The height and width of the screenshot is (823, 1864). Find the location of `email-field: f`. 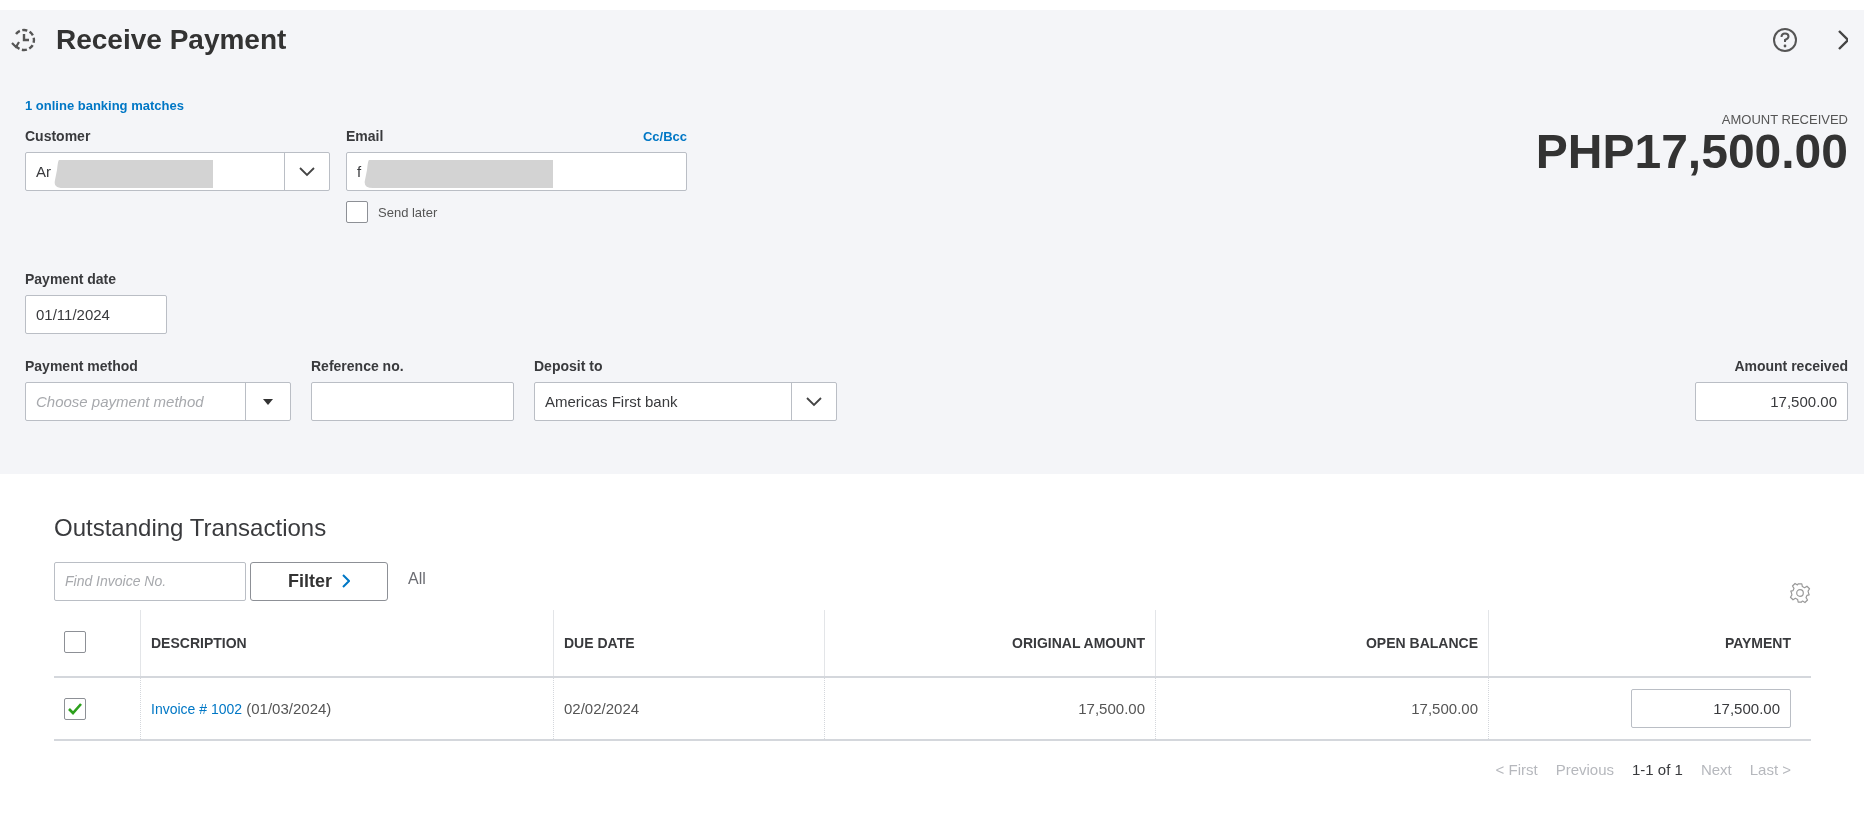

email-field: f is located at coordinates (516, 171).